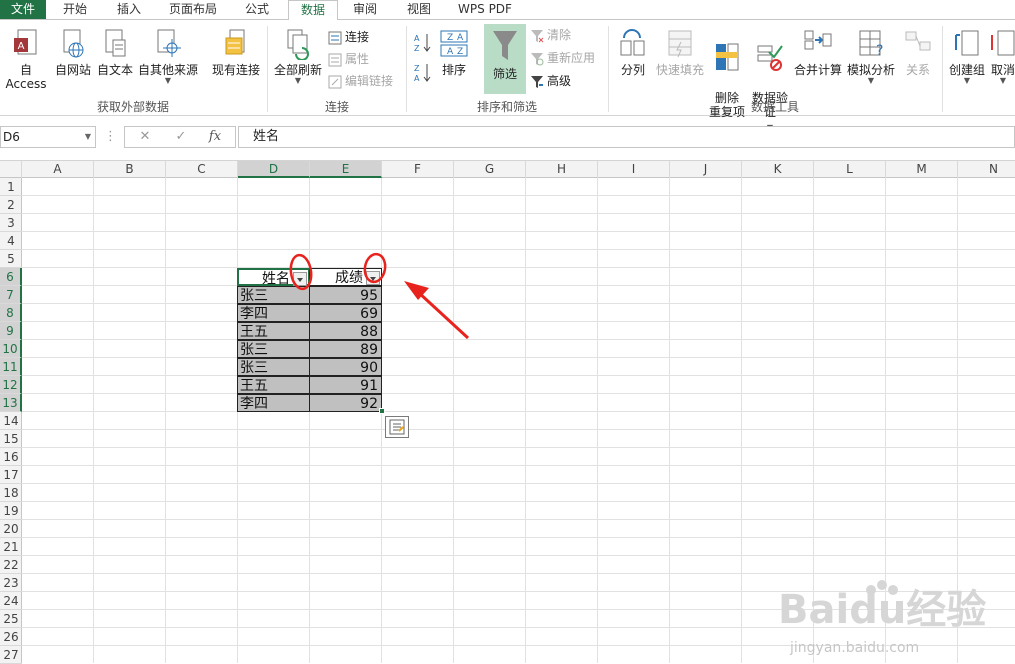  Describe the element at coordinates (11, 439) in the screenshot. I see `row-header-15: 15` at that location.